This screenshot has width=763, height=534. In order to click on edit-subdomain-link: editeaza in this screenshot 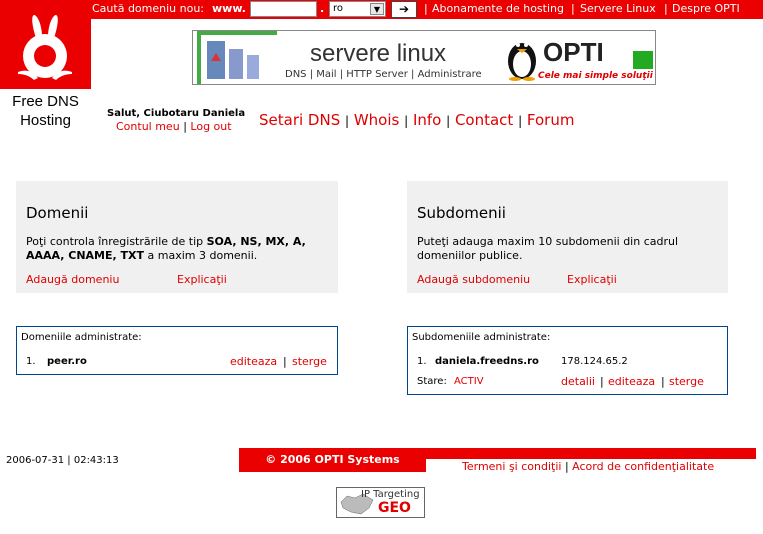, I will do `click(631, 381)`.